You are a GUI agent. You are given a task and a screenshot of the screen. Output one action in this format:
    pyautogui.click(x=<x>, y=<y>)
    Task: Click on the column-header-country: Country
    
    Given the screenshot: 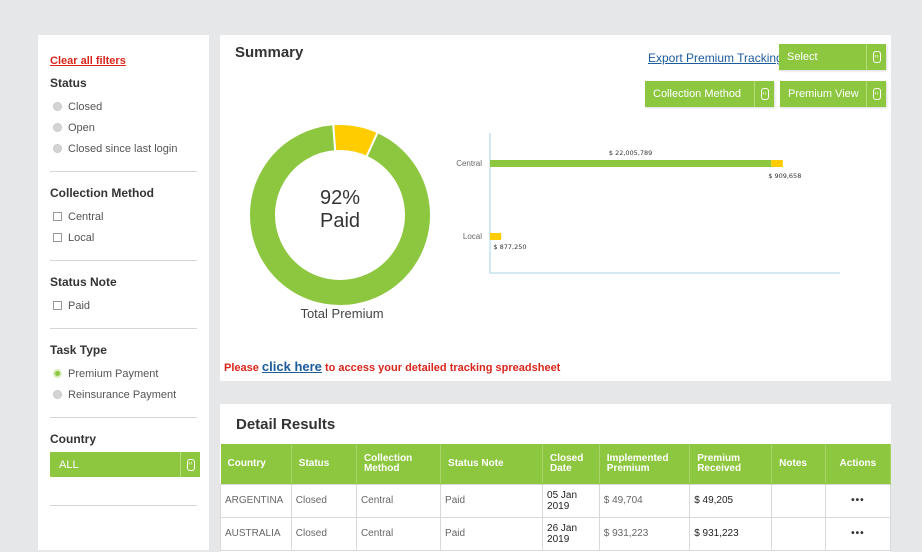 What is the action you would take?
    pyautogui.click(x=256, y=464)
    